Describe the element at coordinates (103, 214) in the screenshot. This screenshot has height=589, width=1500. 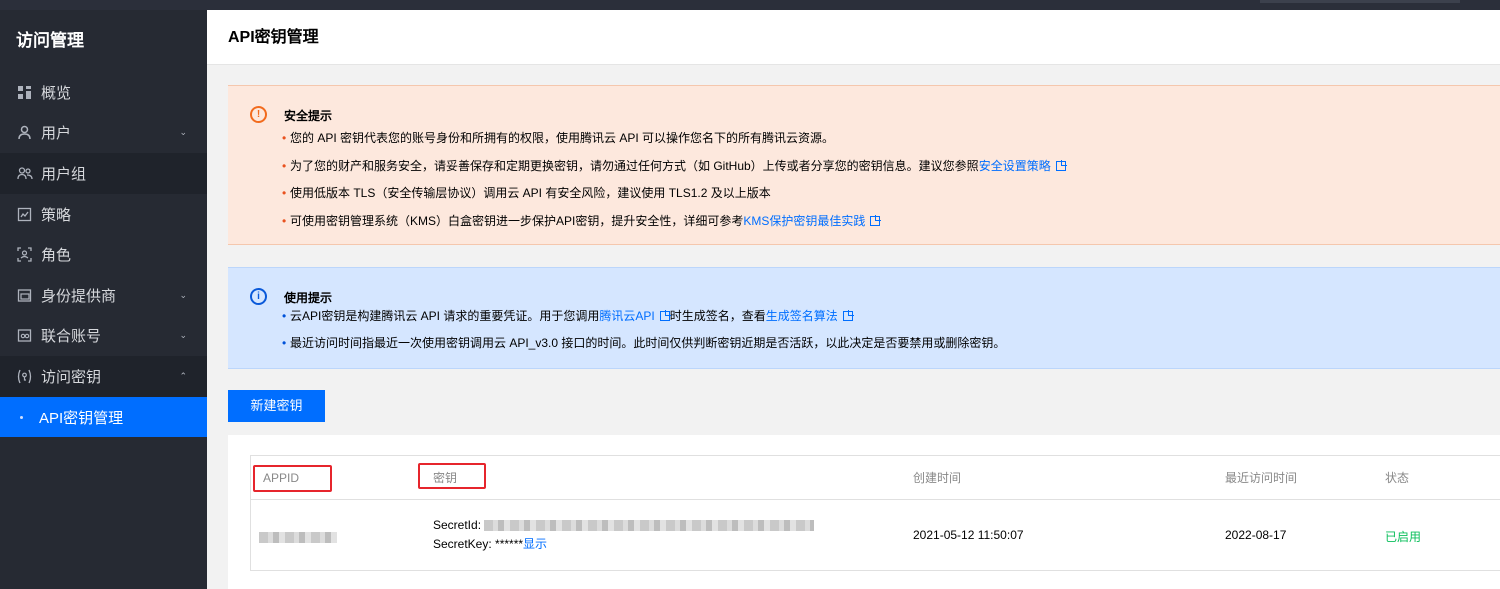
I see `sidebar-item-policies: 策略` at that location.